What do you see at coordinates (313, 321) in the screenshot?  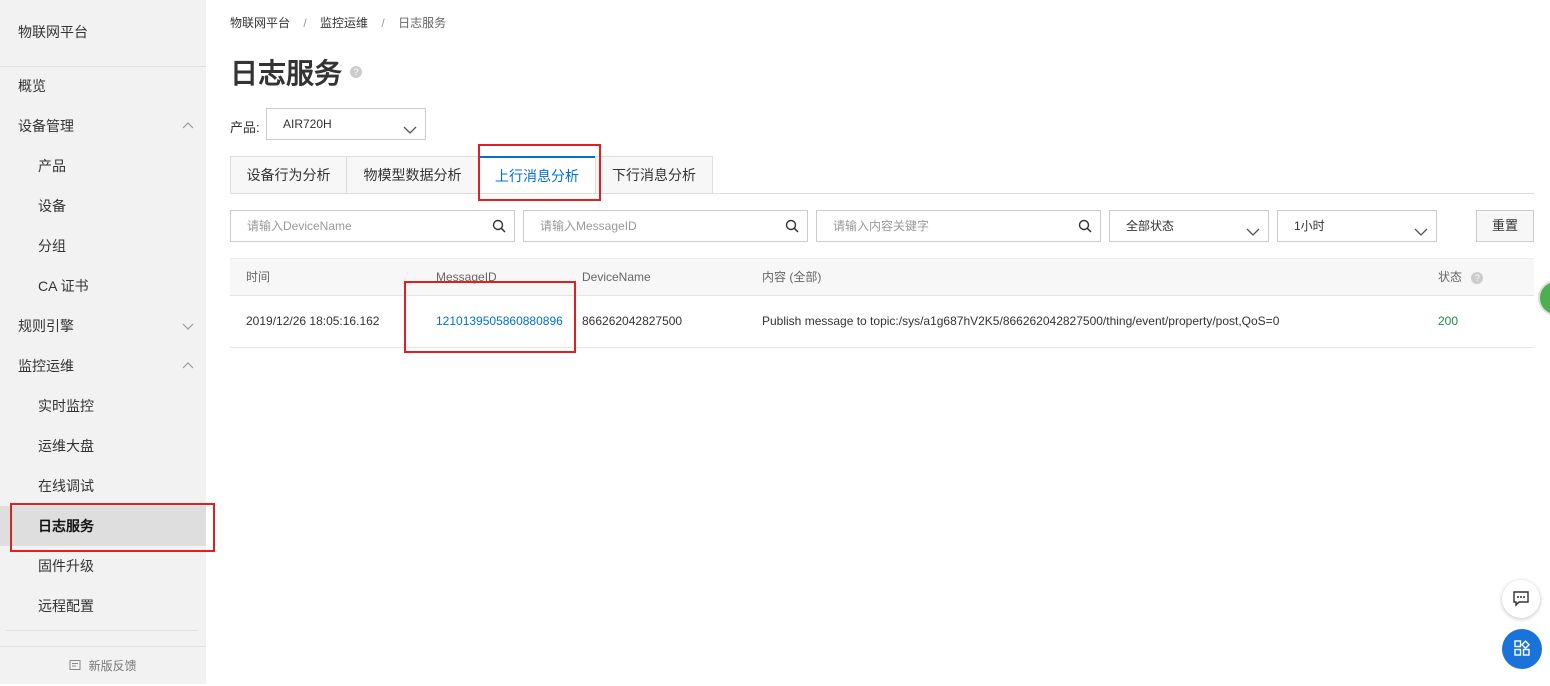 I see `cell-time: 2019/12/26 18:05:16.162` at bounding box center [313, 321].